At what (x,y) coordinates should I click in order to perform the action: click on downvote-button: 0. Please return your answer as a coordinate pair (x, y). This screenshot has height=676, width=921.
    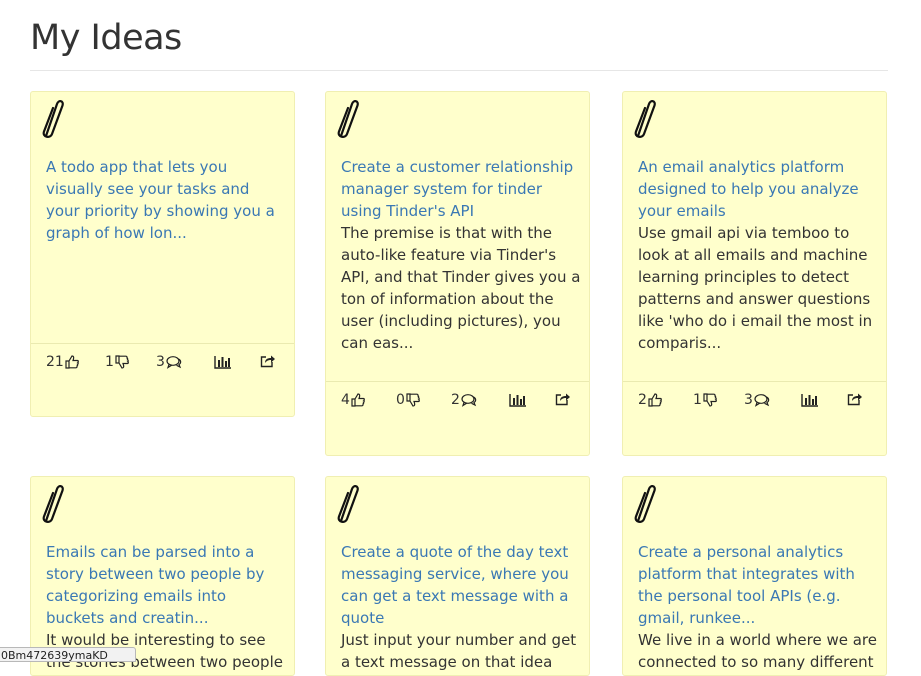
    Looking at the image, I should click on (408, 400).